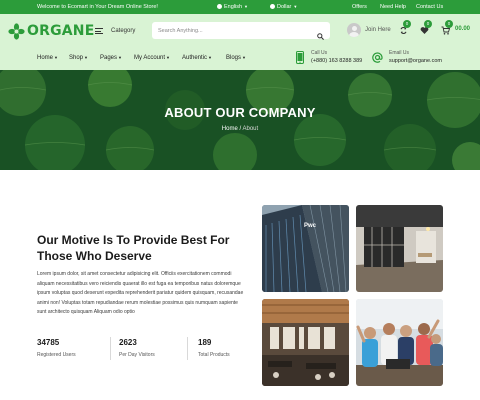  Describe the element at coordinates (449, 24) in the screenshot. I see `cart-count-badge: 0` at that location.